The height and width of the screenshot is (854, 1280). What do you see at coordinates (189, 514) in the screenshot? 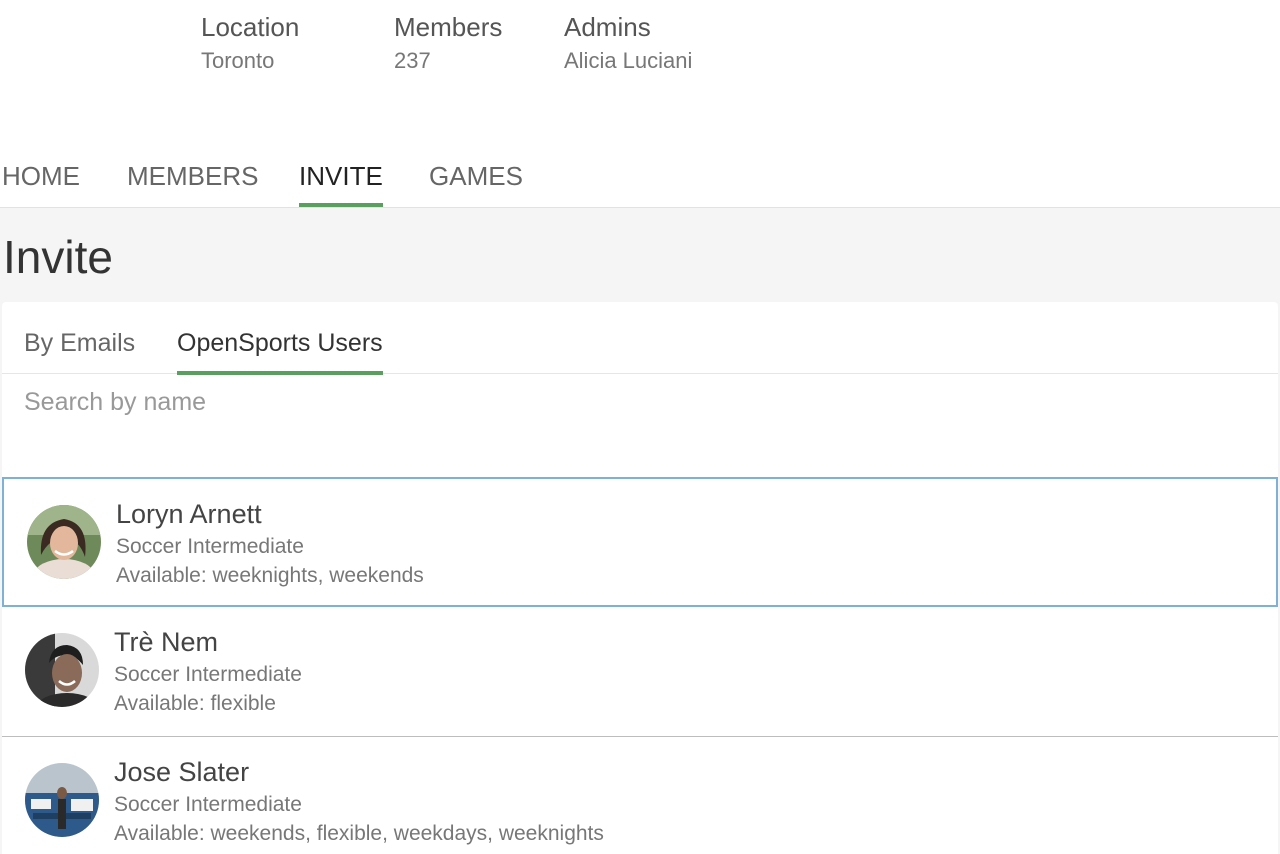
I see `user-name: Loryn Arnett` at bounding box center [189, 514].